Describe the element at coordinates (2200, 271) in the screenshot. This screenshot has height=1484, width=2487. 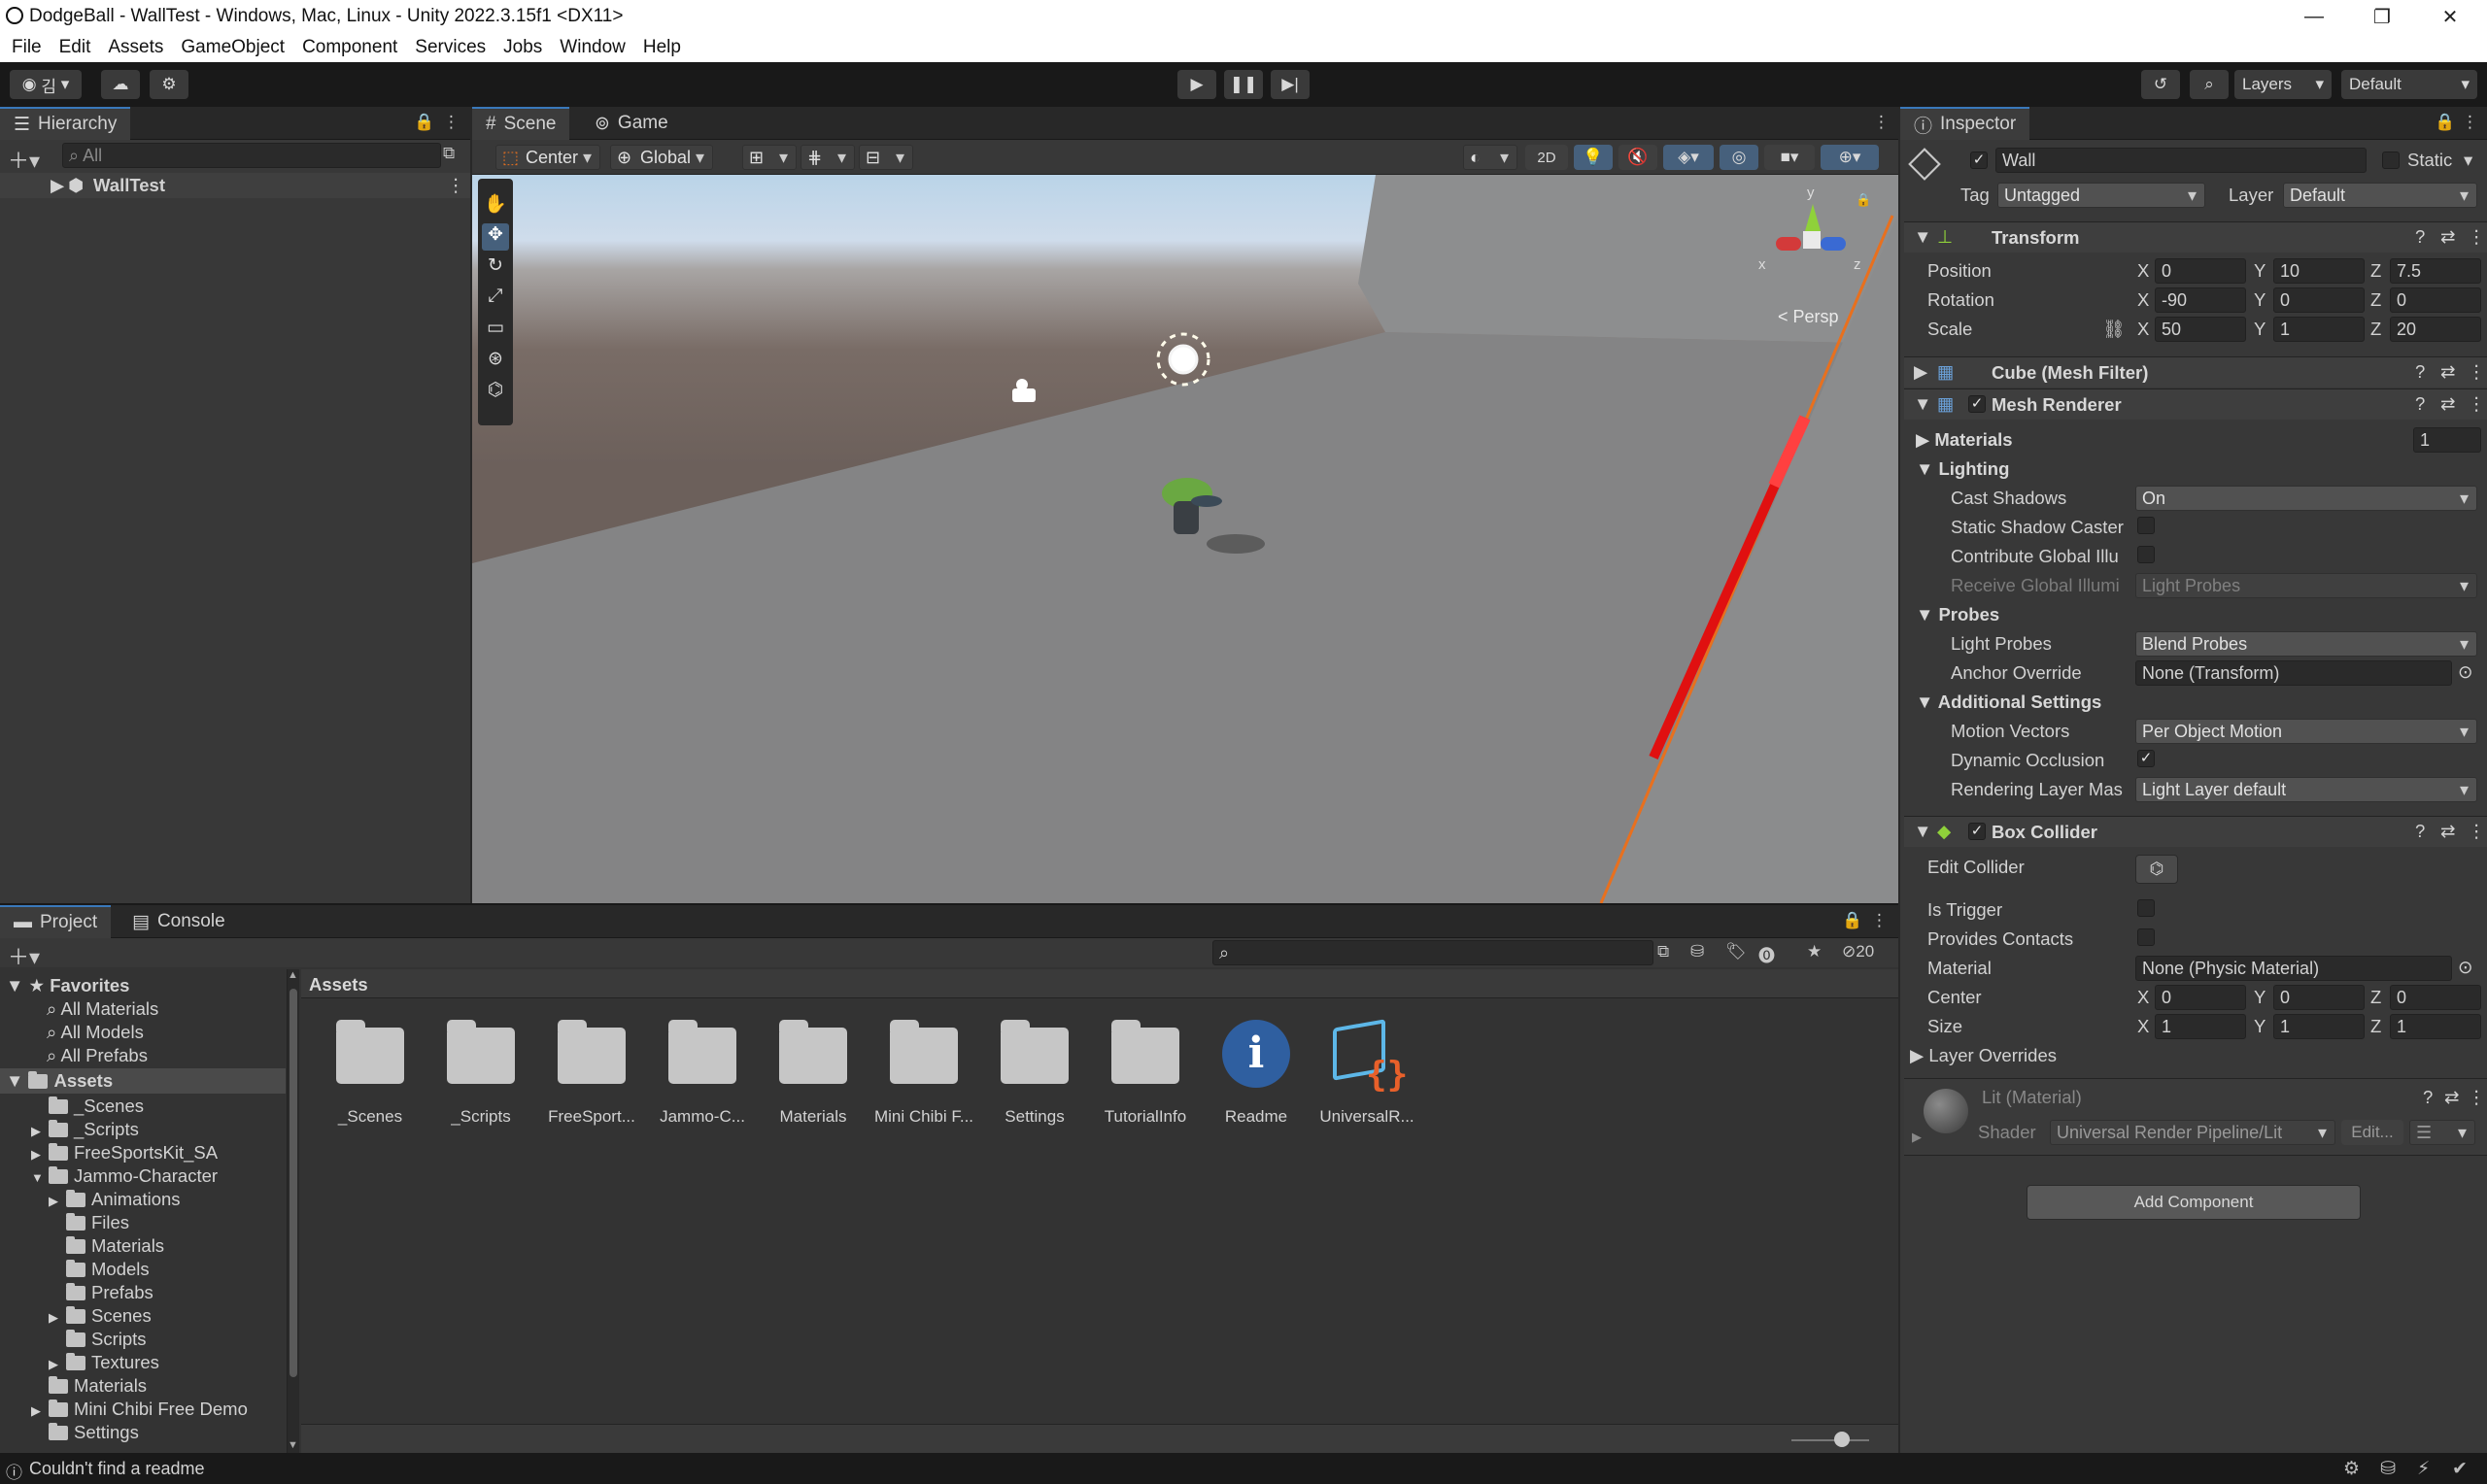
I see `position-x-field: 0` at that location.